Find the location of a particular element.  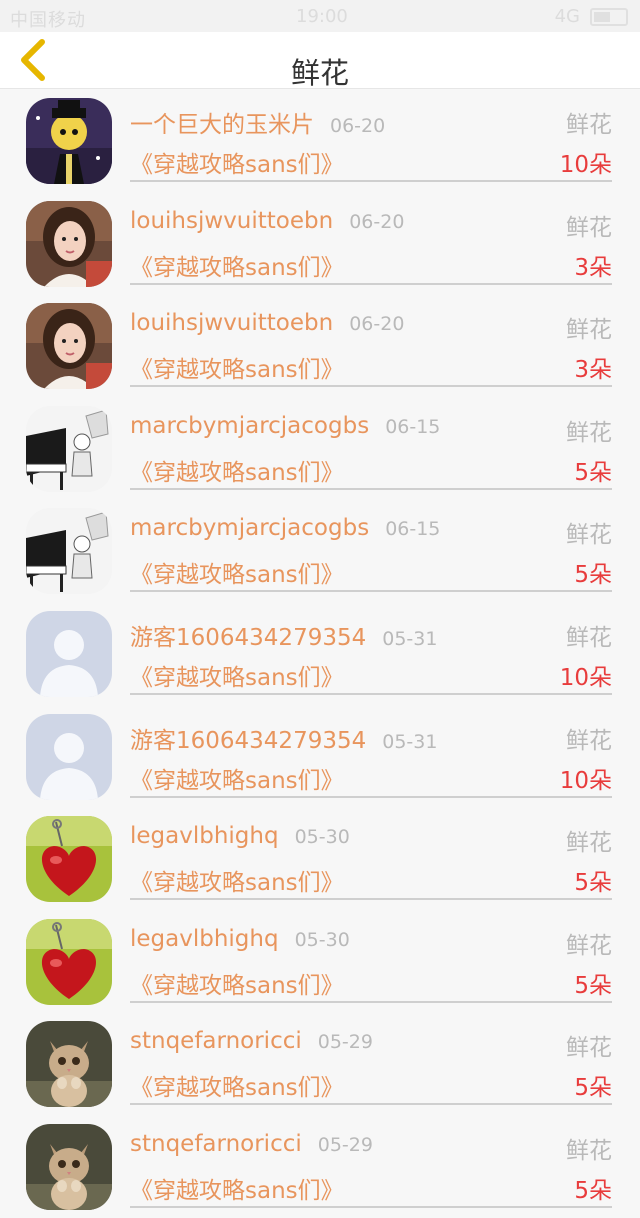

list-item: 一个巨大的玉米片 06-20 鲜花《穿越攻略sans们》 10朵 is located at coordinates (320, 140).